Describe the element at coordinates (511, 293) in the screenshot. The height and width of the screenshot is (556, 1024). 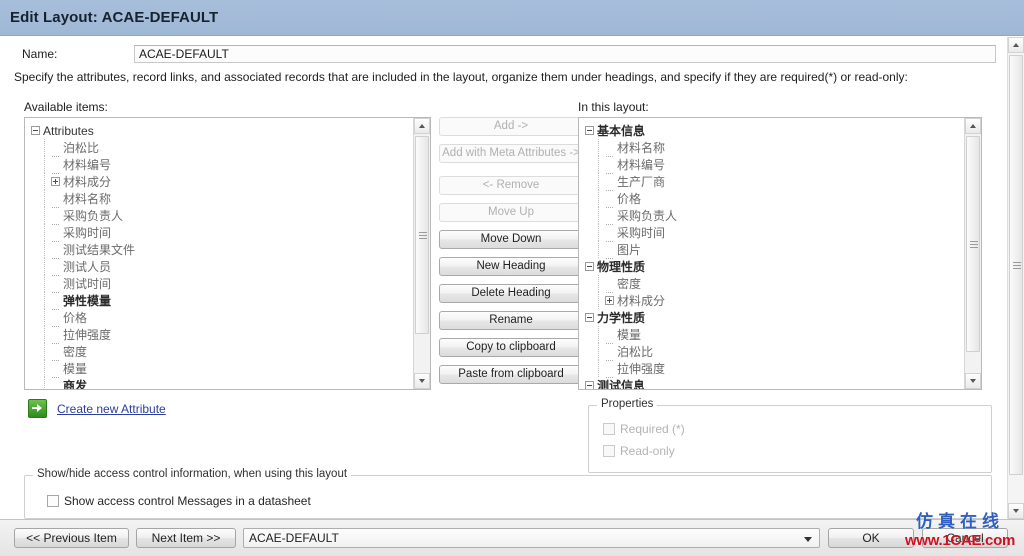
I see `delete-heading-button: Delete Heading` at that location.